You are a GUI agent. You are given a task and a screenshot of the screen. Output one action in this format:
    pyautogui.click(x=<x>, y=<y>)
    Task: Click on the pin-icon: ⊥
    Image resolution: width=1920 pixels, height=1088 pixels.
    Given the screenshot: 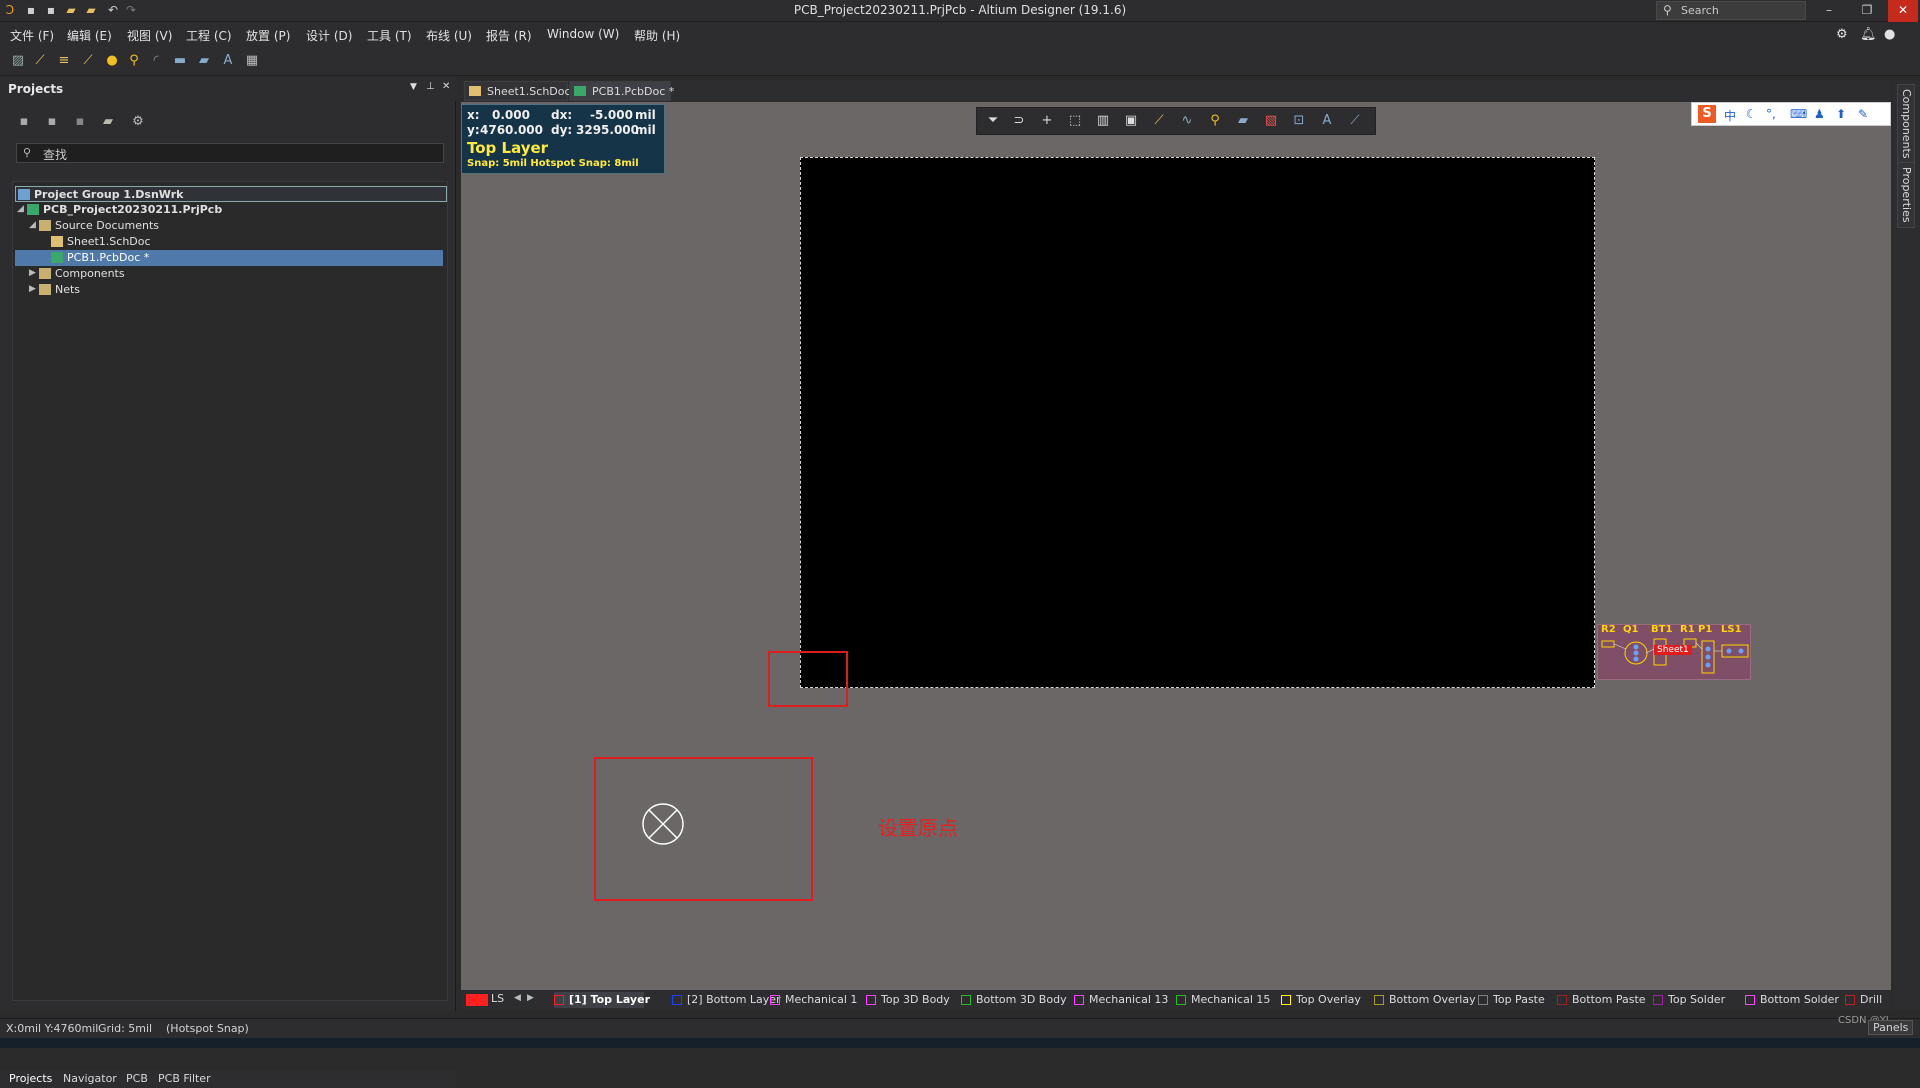 What is the action you would take?
    pyautogui.click(x=430, y=86)
    